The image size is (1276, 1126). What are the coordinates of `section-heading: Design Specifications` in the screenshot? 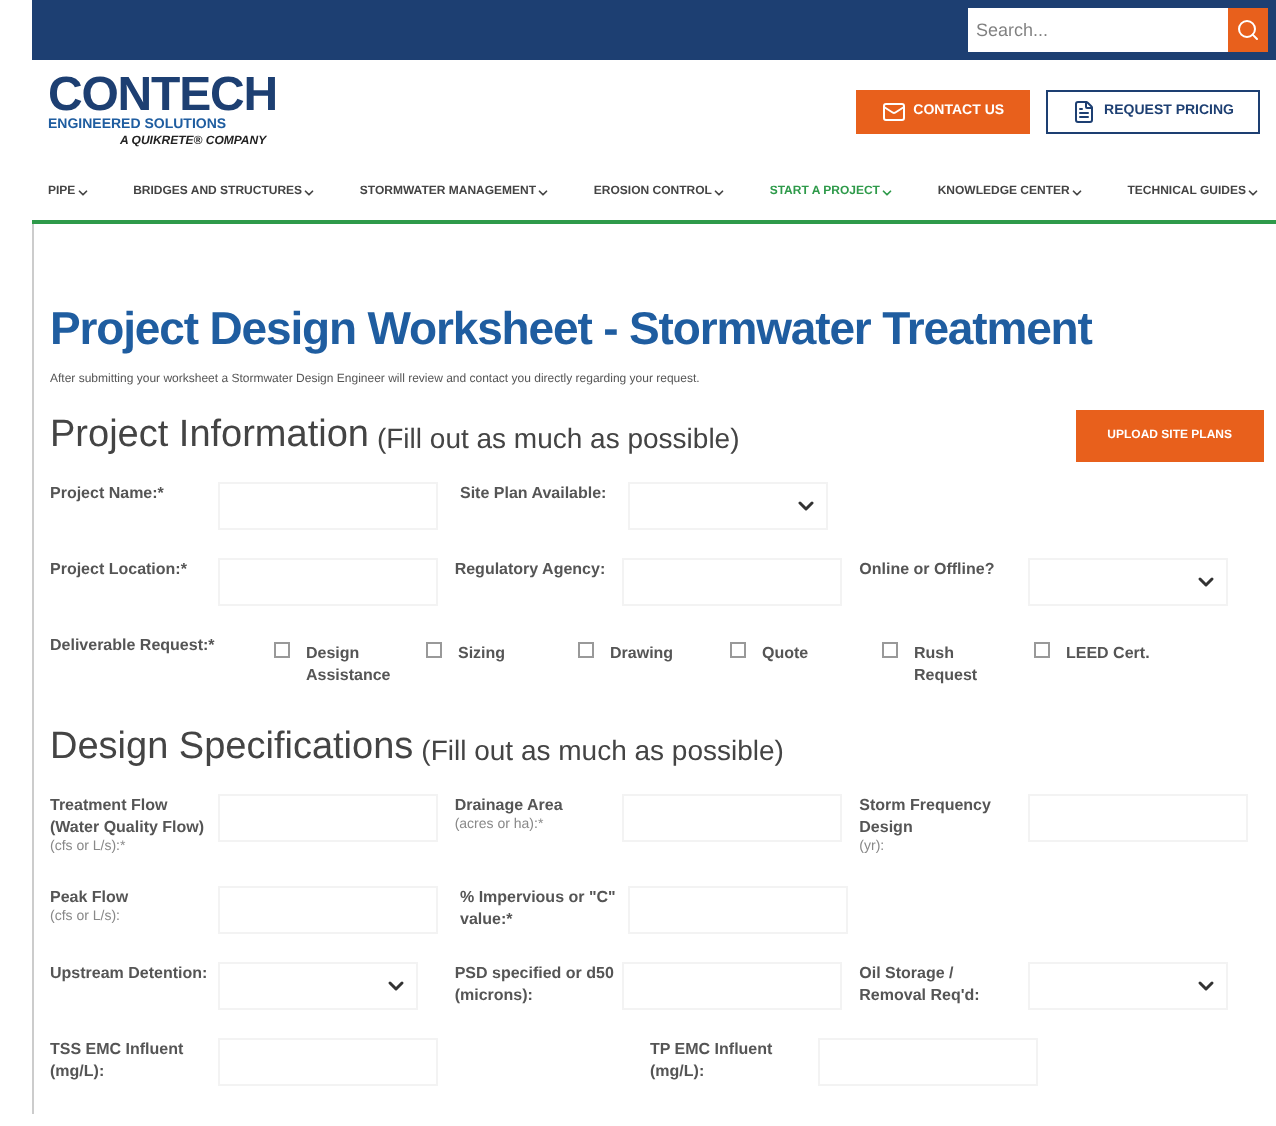 It's located at (232, 747).